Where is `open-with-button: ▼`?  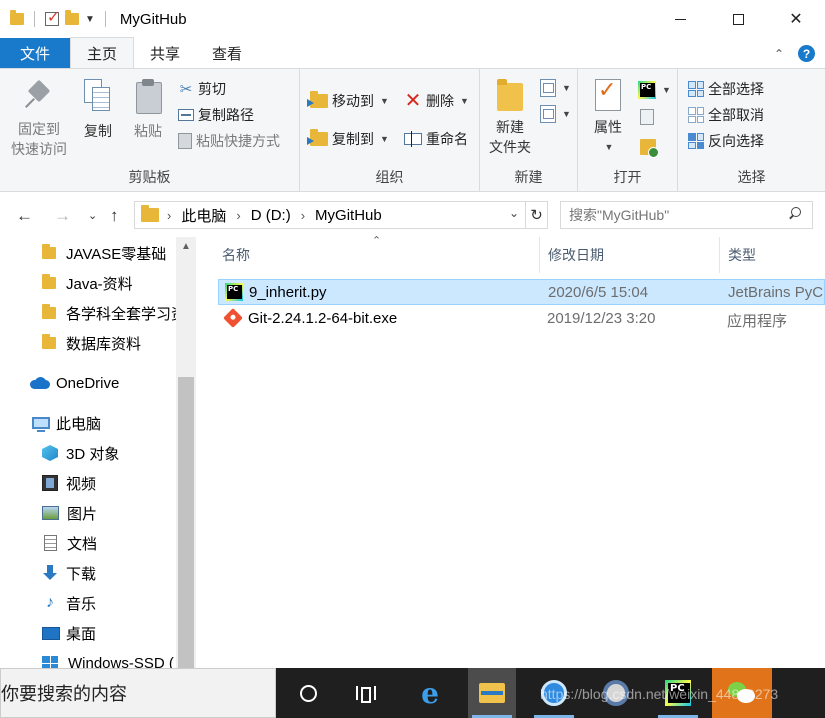 open-with-button: ▼ is located at coordinates (654, 90).